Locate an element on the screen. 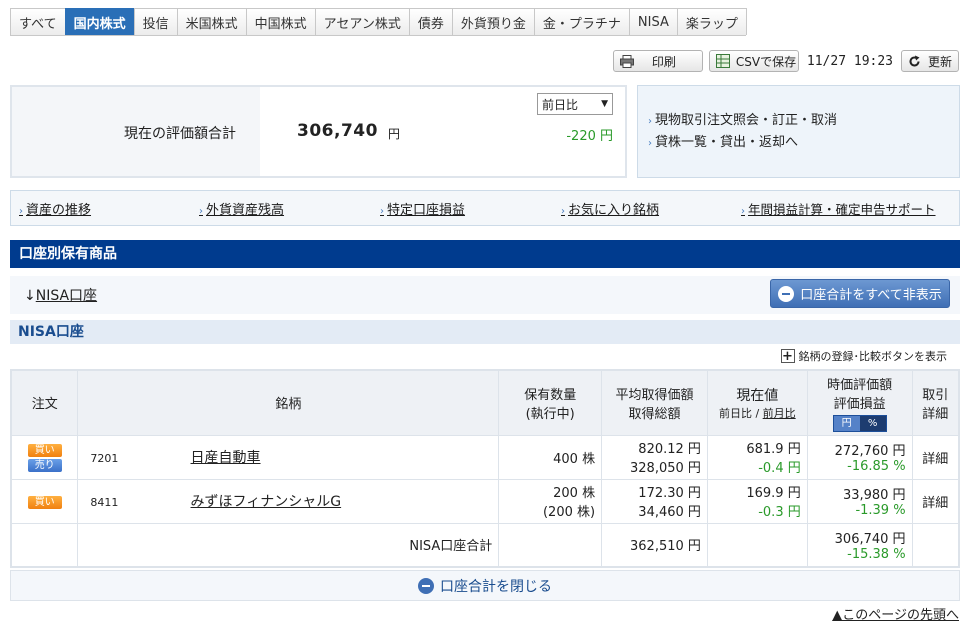 This screenshot has width=967, height=629. close-totals-button: 口座合計を閉じる is located at coordinates (485, 585).